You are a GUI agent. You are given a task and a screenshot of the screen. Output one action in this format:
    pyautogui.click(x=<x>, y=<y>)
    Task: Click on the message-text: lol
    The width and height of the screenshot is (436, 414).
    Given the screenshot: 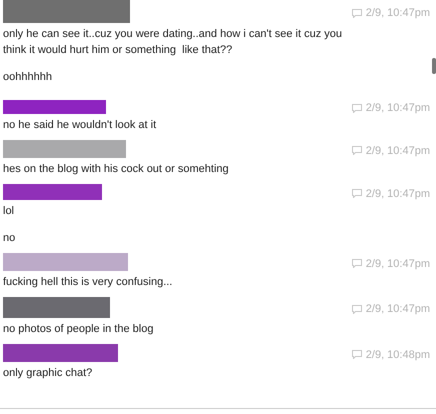 What is the action you would take?
    pyautogui.click(x=9, y=211)
    